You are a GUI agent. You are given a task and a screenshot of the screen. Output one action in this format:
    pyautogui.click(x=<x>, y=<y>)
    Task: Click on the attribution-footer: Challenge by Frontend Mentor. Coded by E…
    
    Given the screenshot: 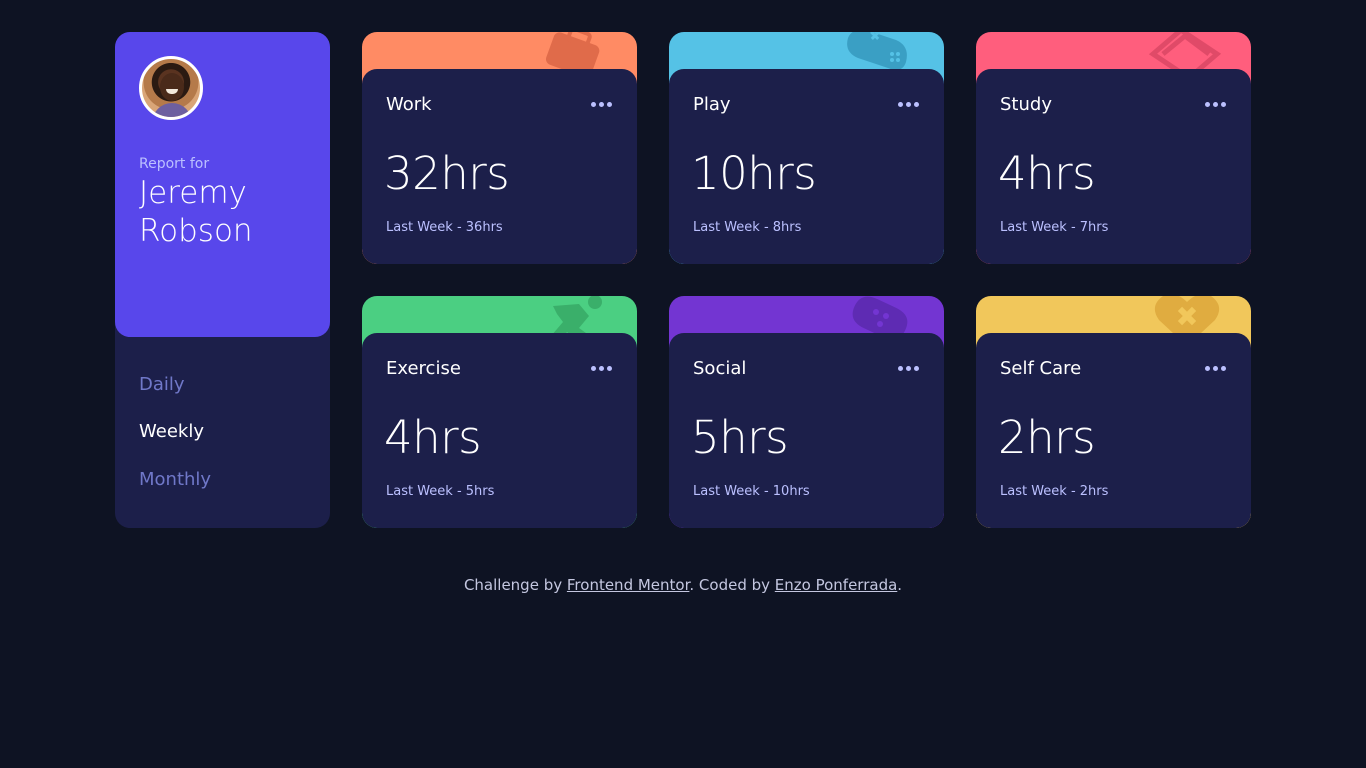 What is the action you would take?
    pyautogui.click(x=683, y=585)
    